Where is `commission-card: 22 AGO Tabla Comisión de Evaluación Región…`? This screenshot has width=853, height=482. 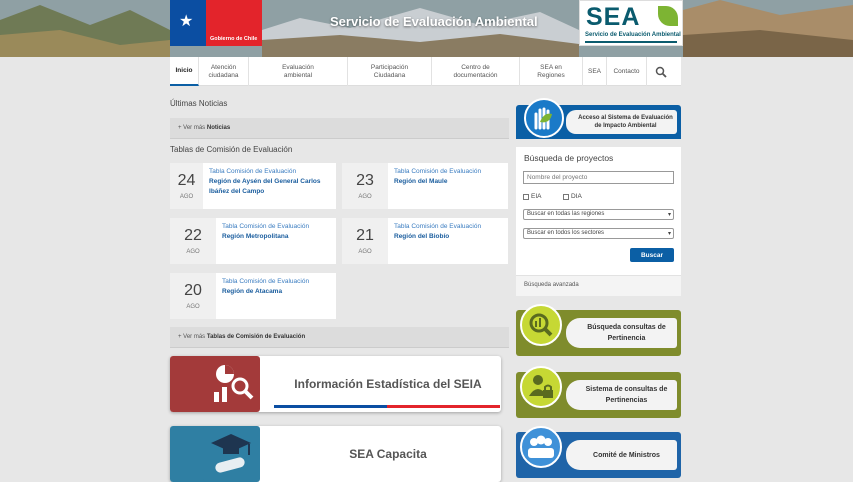 commission-card: 22 AGO Tabla Comisión de Evaluación Región… is located at coordinates (253, 241).